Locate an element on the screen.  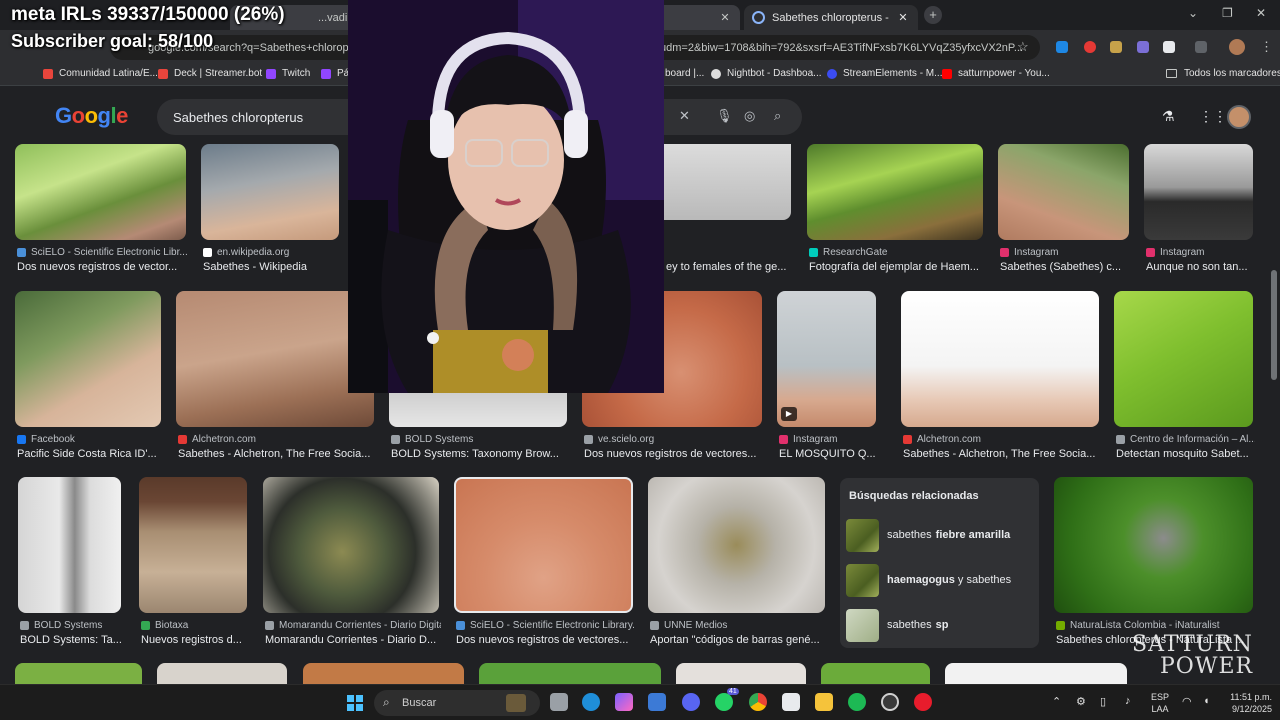
copilot-icon is located at coordinates (624, 702).